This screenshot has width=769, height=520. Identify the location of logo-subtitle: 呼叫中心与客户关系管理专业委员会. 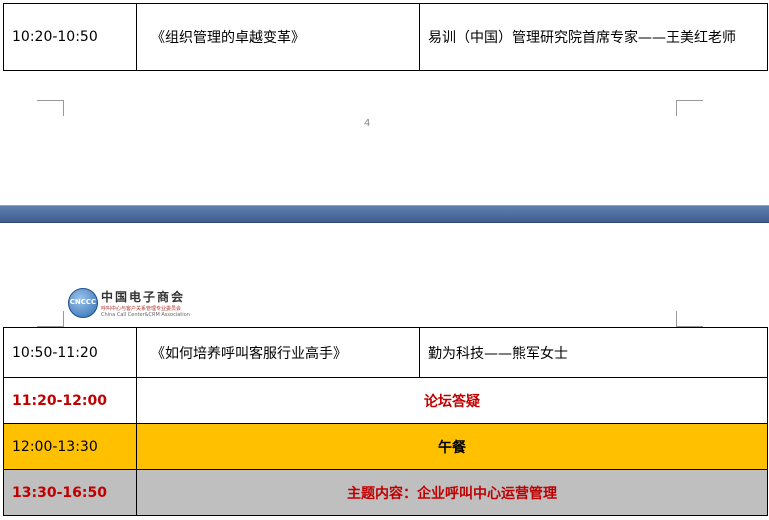
(141, 309).